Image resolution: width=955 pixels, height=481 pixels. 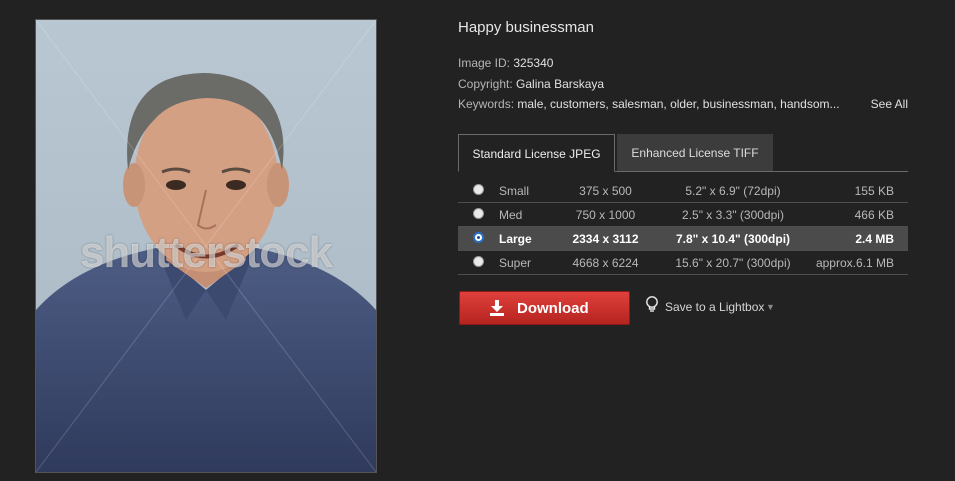 I want to click on size-inches: 7.8" x 10.4" (300dpi), so click(x=733, y=239).